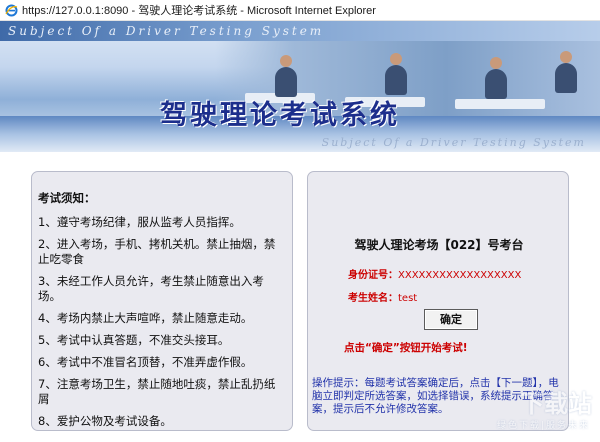 The height and width of the screenshot is (442, 600). I want to click on rule-item: 4、考场内禁止大声喧哗，禁止随意走动。, so click(145, 318).